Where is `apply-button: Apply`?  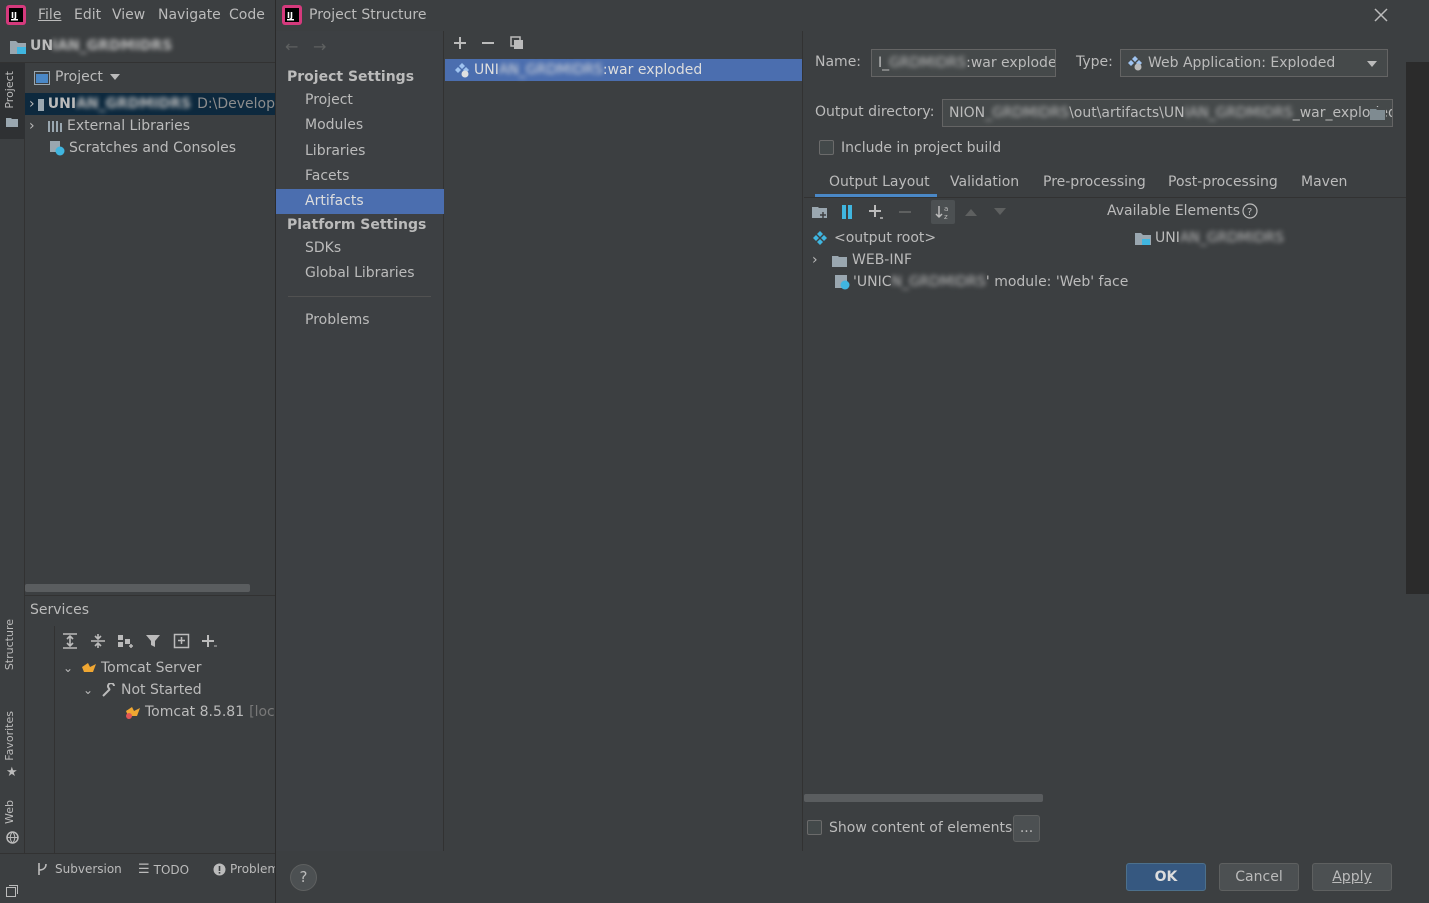
apply-button: Apply is located at coordinates (1352, 877).